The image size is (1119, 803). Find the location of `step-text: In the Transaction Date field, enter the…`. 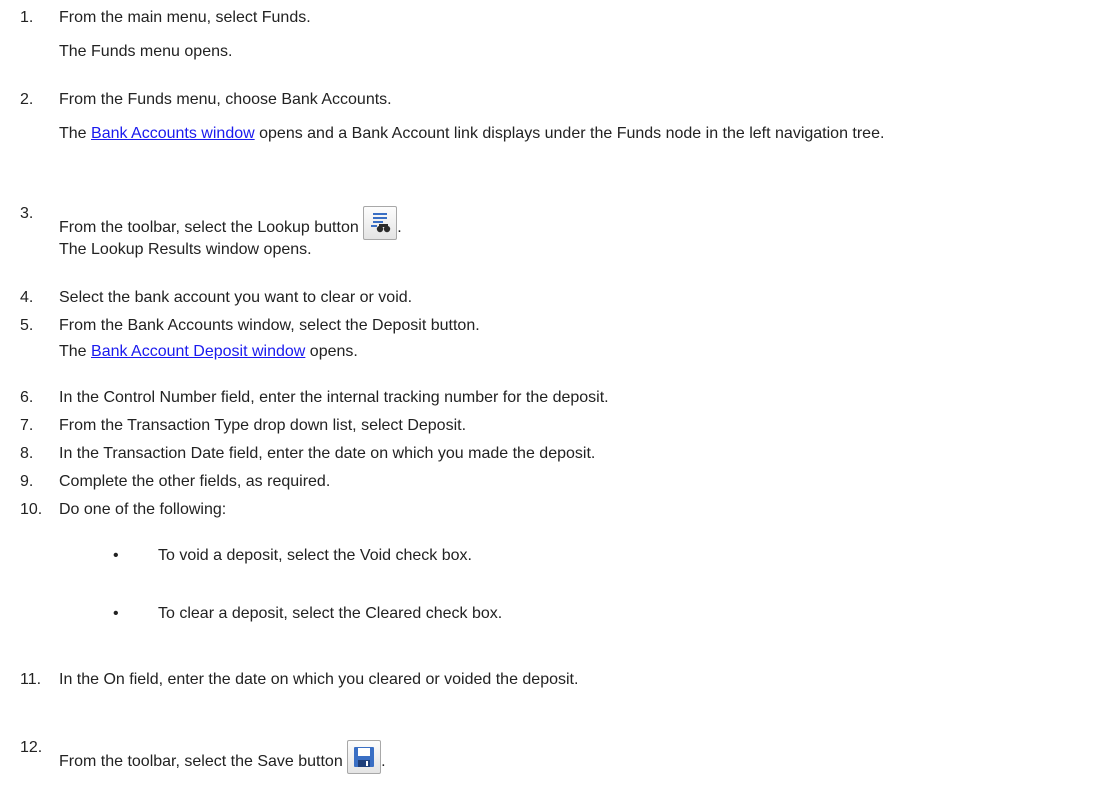

step-text: In the Transaction Date field, enter the… is located at coordinates (327, 453).